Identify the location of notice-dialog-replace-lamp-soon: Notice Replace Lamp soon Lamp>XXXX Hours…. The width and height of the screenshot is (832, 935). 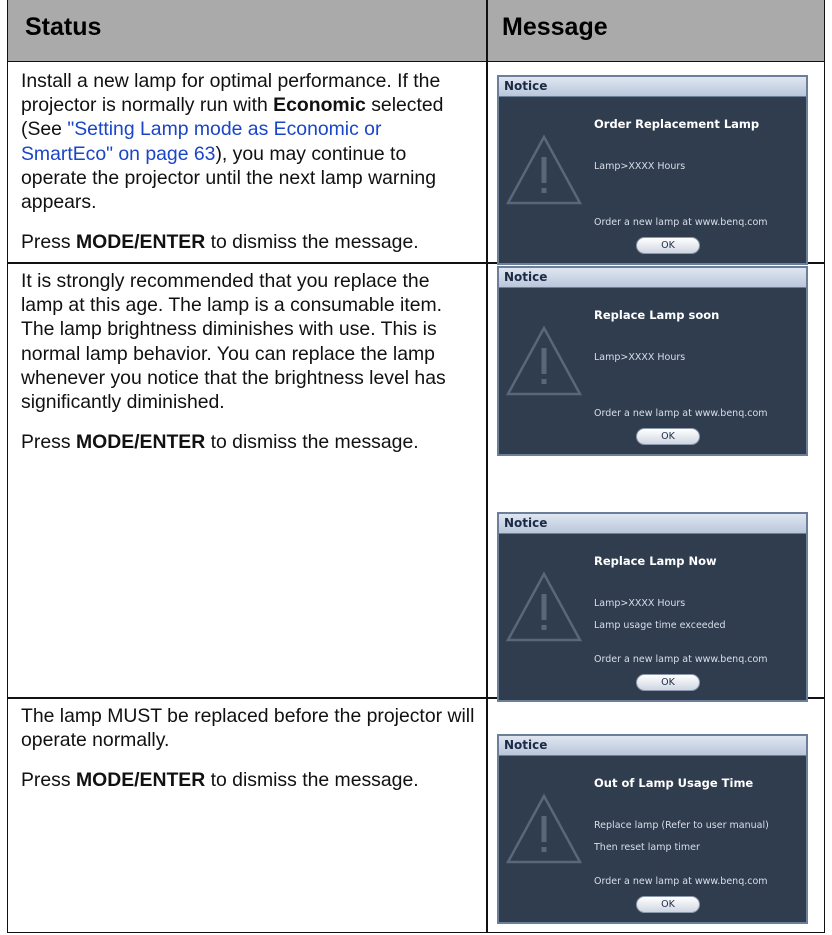
(652, 361).